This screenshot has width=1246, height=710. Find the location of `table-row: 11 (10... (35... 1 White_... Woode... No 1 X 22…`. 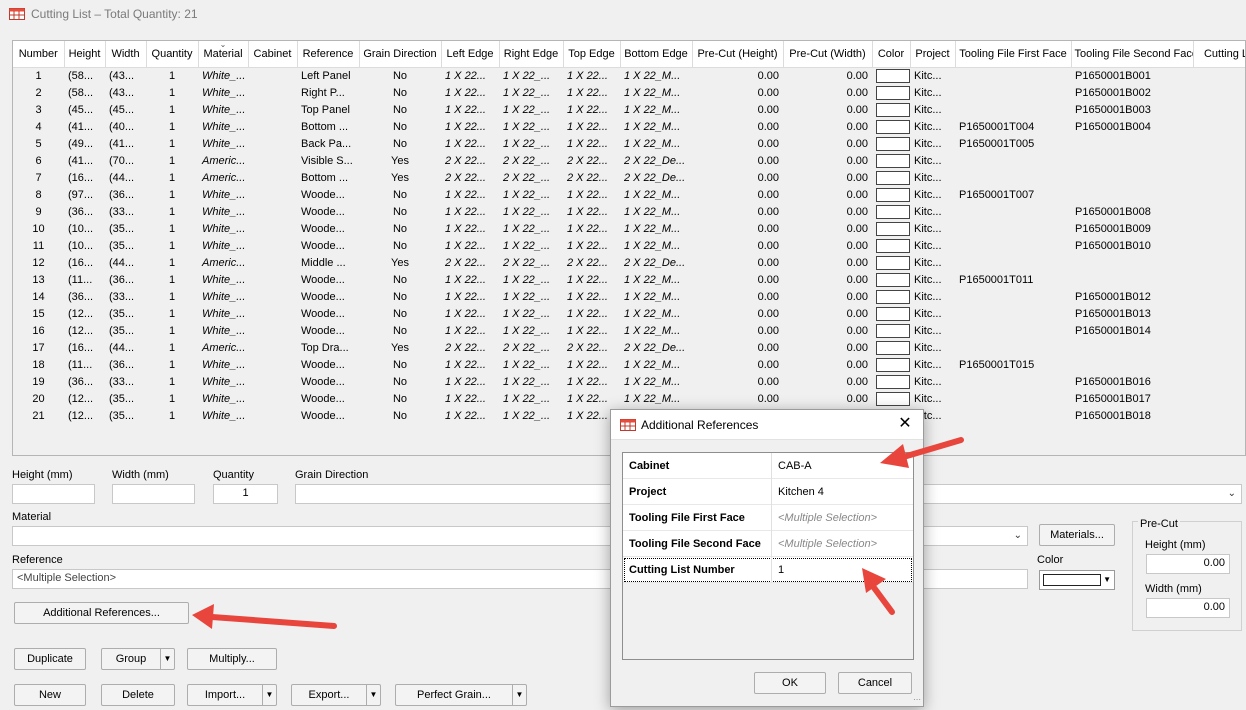

table-row: 11 (10... (35... 1 White_... Woode... No 1 X 22… is located at coordinates (629, 245).